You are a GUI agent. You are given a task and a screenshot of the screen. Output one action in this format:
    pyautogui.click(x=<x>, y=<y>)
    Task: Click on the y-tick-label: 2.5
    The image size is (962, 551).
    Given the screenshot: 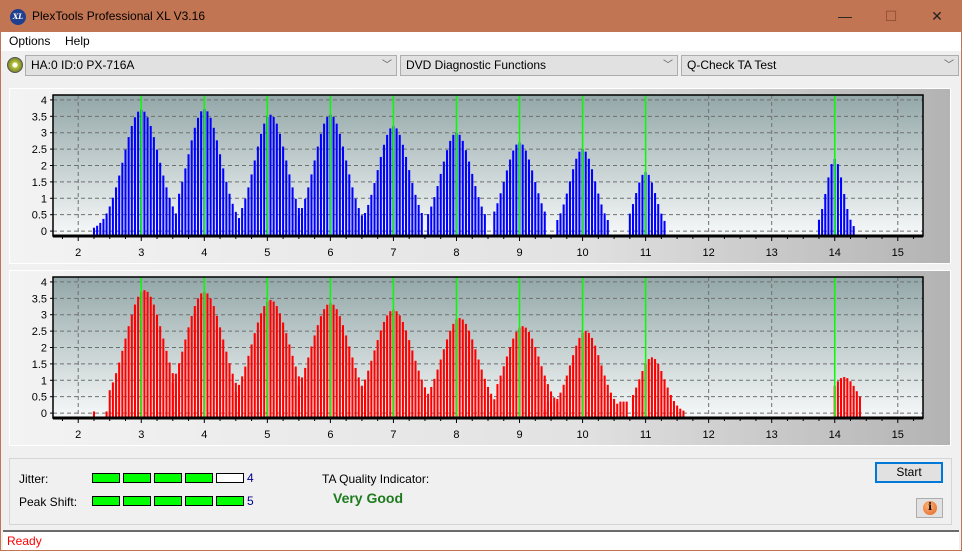 What is the action you would take?
    pyautogui.click(x=39, y=150)
    